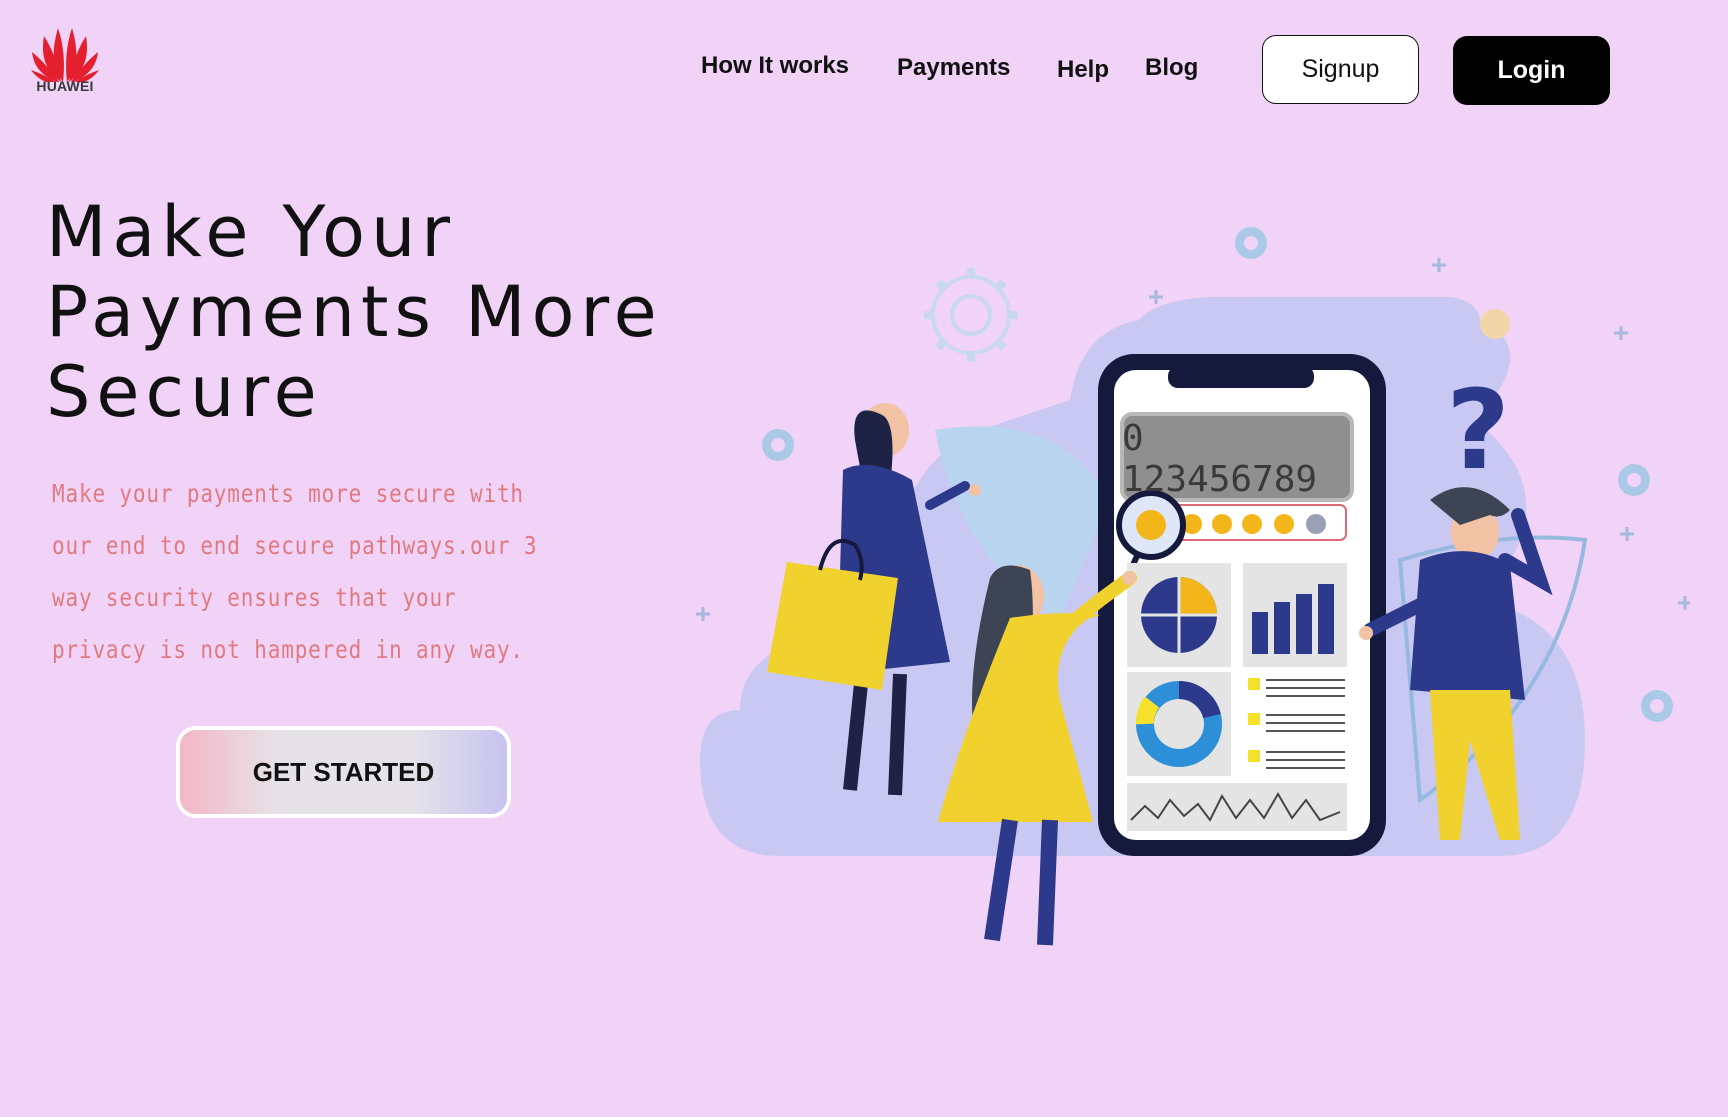 This screenshot has height=1117, width=1728. Describe the element at coordinates (953, 68) in the screenshot. I see `nav-link-payments: Payments` at that location.